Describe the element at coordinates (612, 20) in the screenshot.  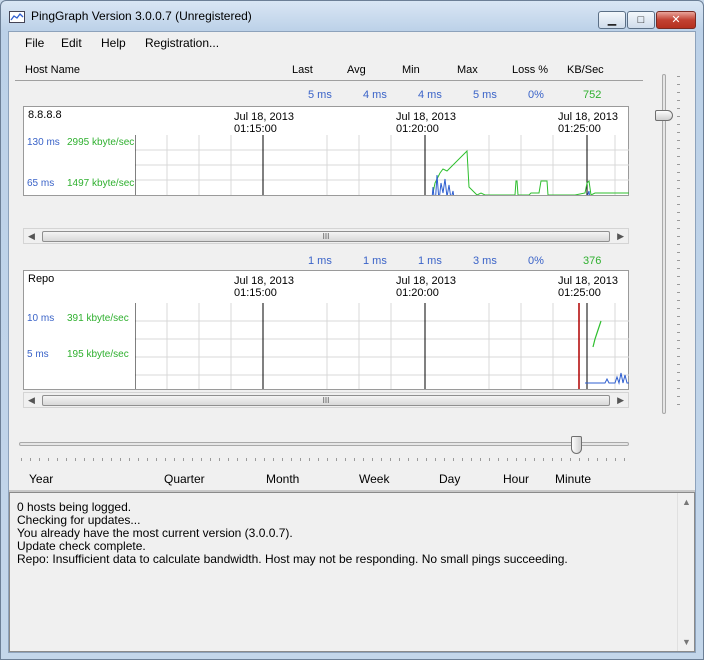
I see `minimize-button: ▁` at that location.